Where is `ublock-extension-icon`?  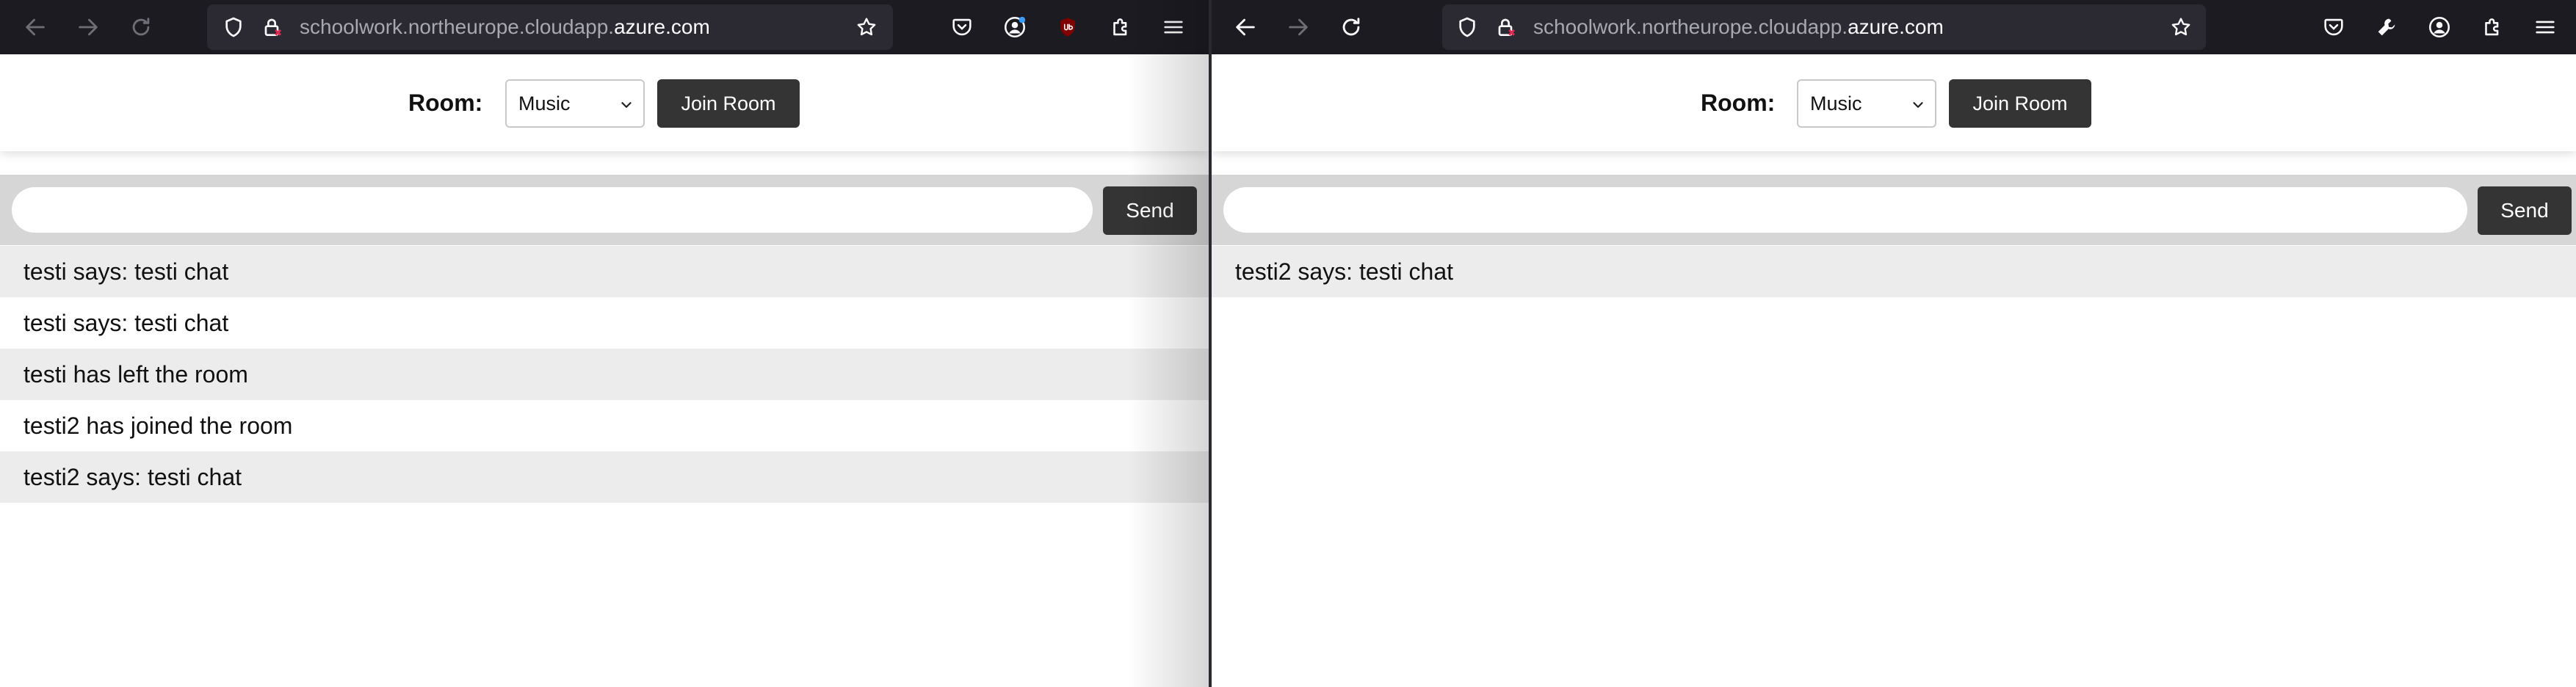
ublock-extension-icon is located at coordinates (1068, 27).